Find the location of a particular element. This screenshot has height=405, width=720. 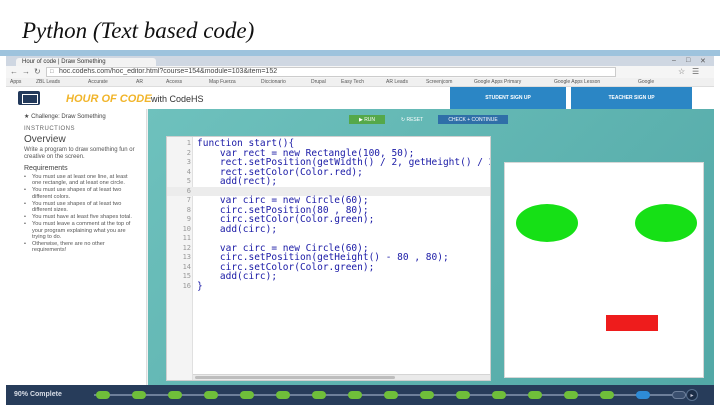

line-number: 8 is located at coordinates (188, 209).